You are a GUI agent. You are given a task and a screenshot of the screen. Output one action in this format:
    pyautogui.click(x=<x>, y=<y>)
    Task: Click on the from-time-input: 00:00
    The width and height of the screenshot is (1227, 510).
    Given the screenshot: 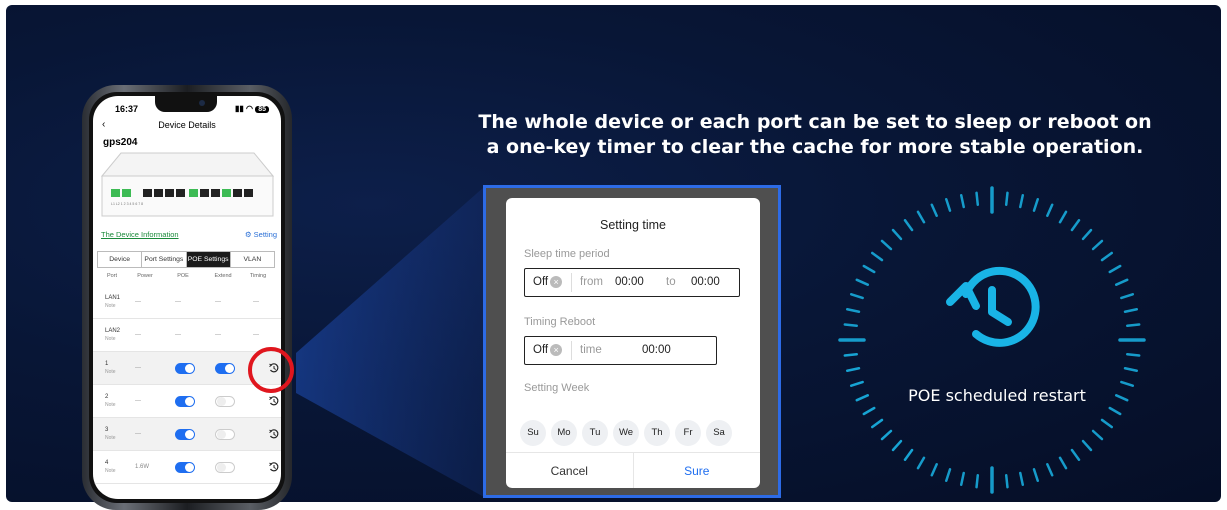 What is the action you would take?
    pyautogui.click(x=629, y=282)
    